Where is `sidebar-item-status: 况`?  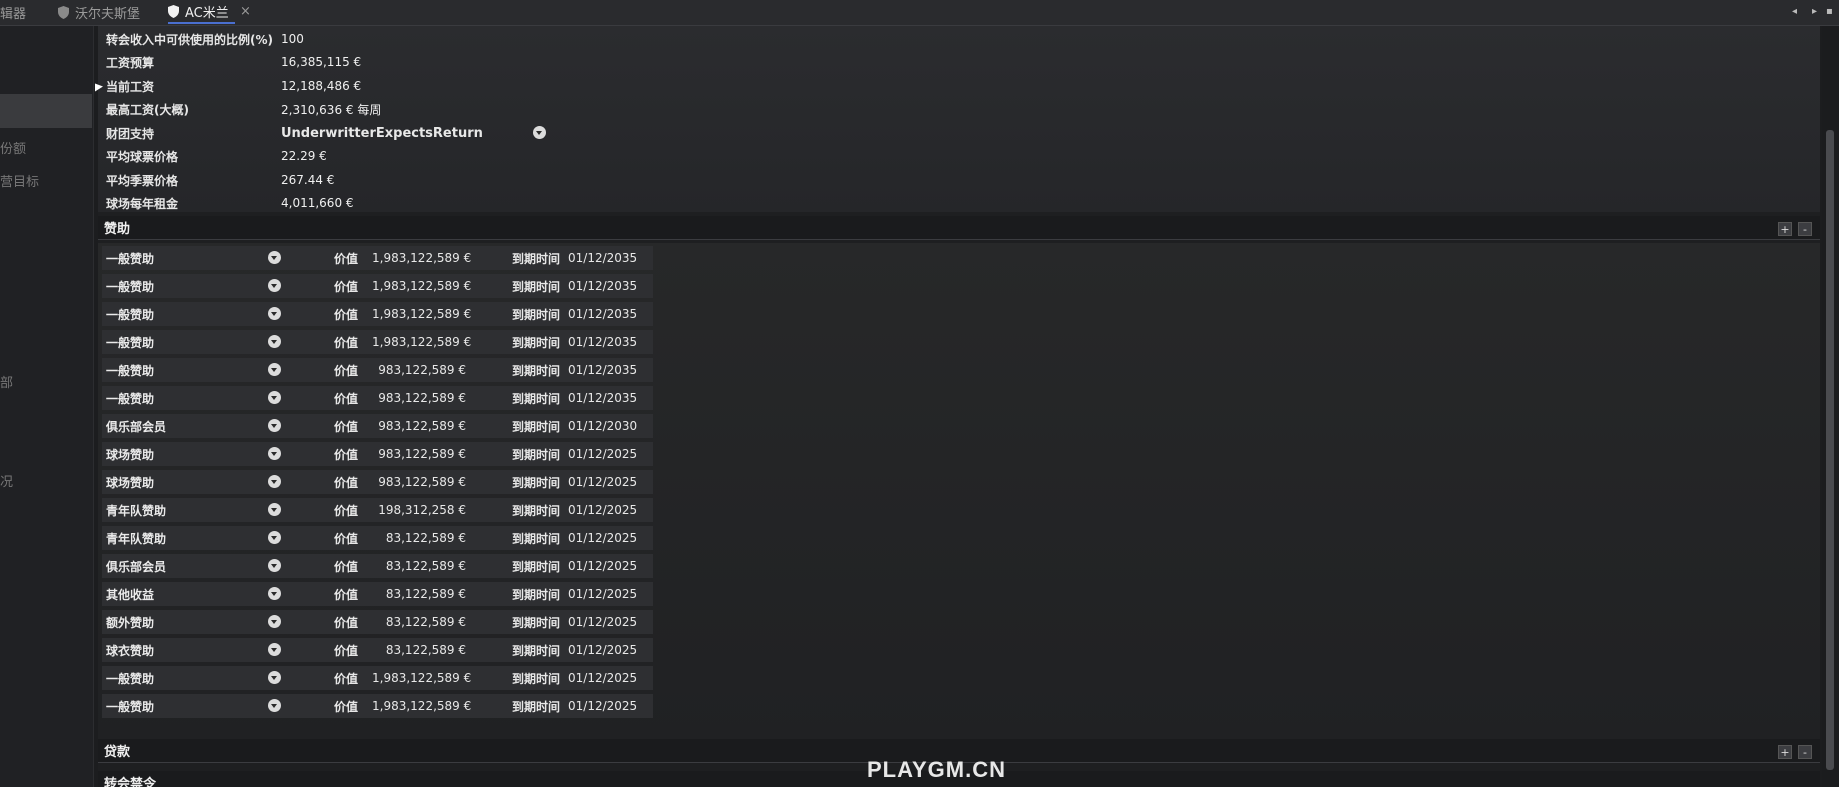 sidebar-item-status: 况 is located at coordinates (6, 480).